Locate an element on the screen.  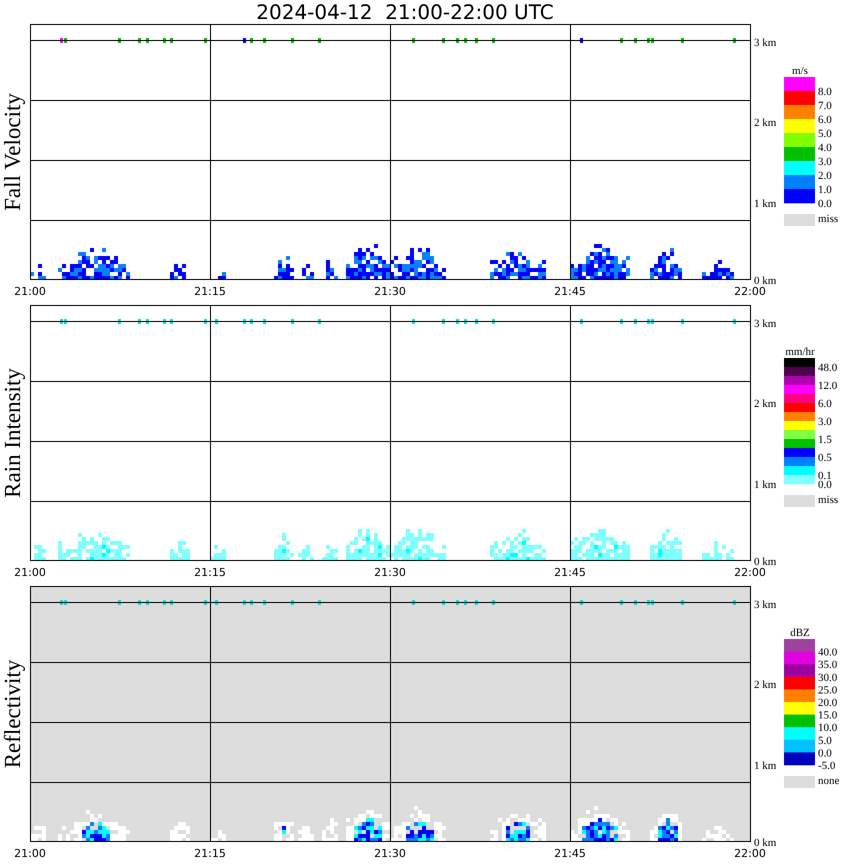
legend-label: 1.5 is located at coordinates (825, 440).